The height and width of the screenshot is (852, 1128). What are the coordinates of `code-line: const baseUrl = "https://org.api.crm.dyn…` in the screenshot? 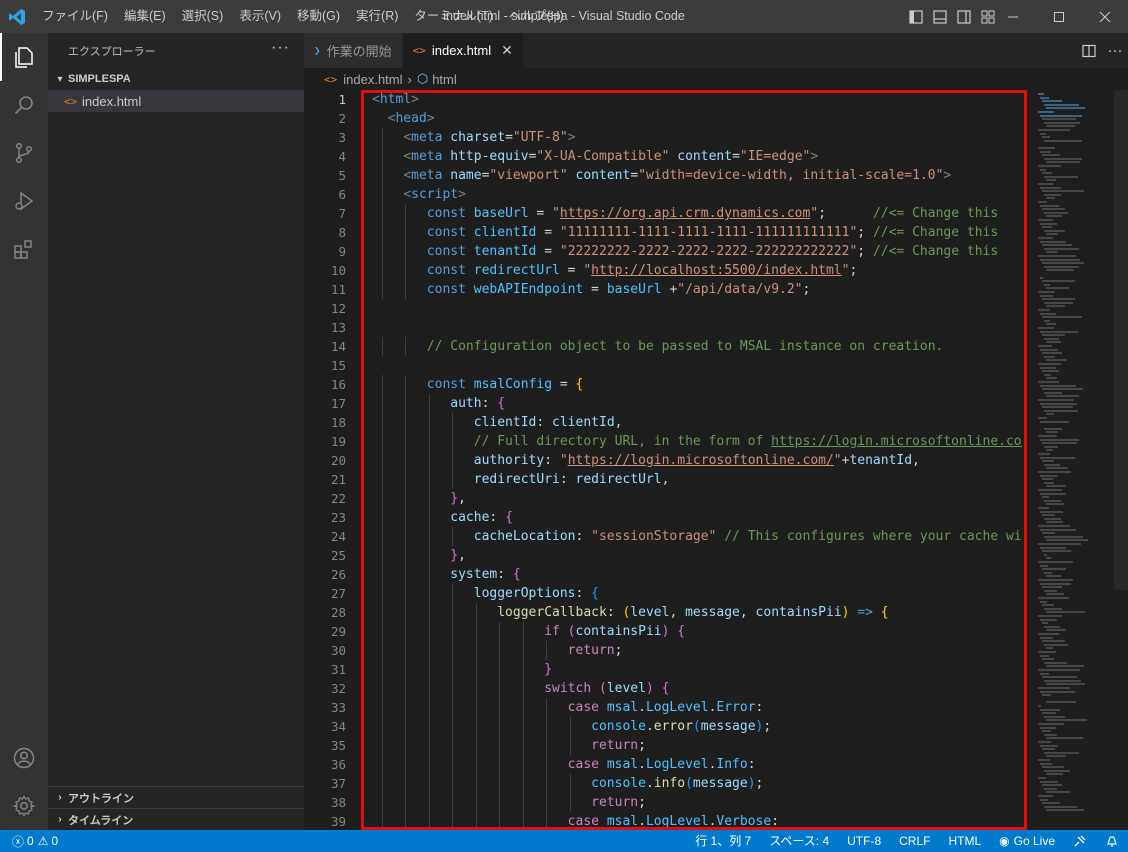 It's located at (697, 213).